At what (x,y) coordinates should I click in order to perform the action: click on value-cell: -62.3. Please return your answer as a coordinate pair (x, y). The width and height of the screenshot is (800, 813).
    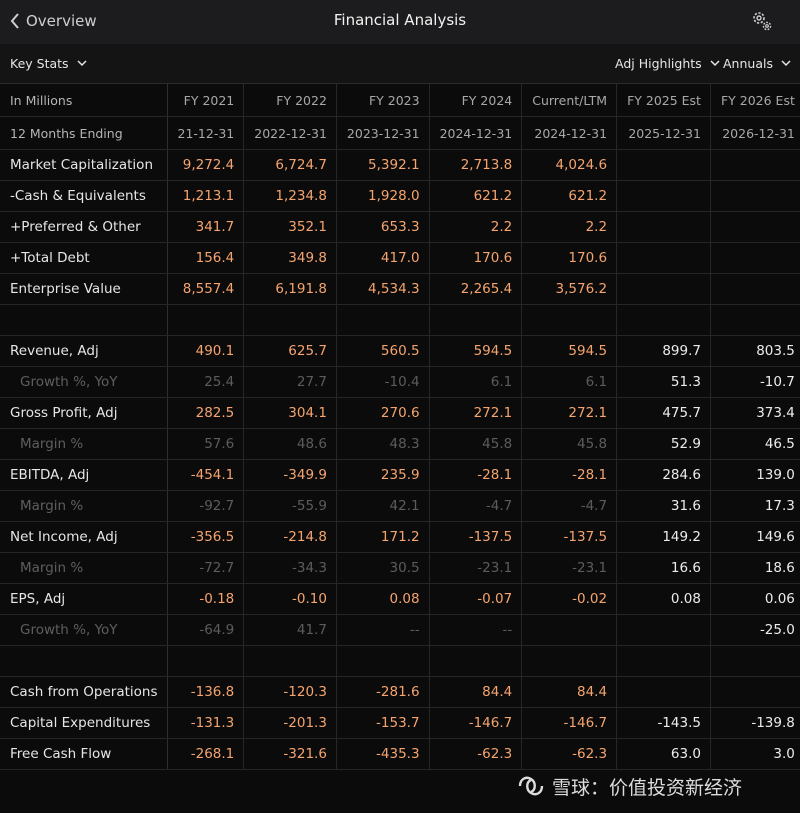
    Looking at the image, I should click on (476, 754).